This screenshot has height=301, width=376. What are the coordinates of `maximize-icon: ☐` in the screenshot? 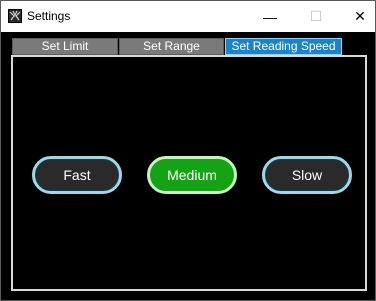 It's located at (316, 16).